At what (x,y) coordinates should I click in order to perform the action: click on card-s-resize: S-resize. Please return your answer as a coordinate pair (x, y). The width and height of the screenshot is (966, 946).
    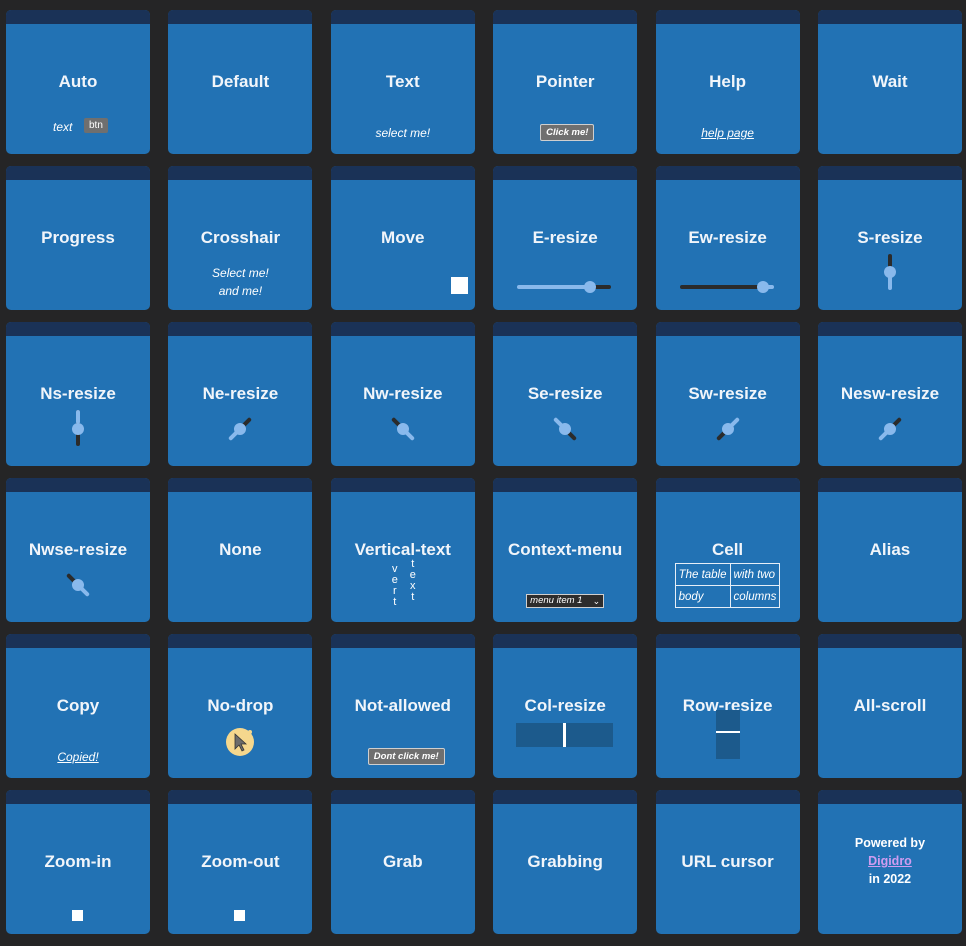
    Looking at the image, I should click on (889, 238).